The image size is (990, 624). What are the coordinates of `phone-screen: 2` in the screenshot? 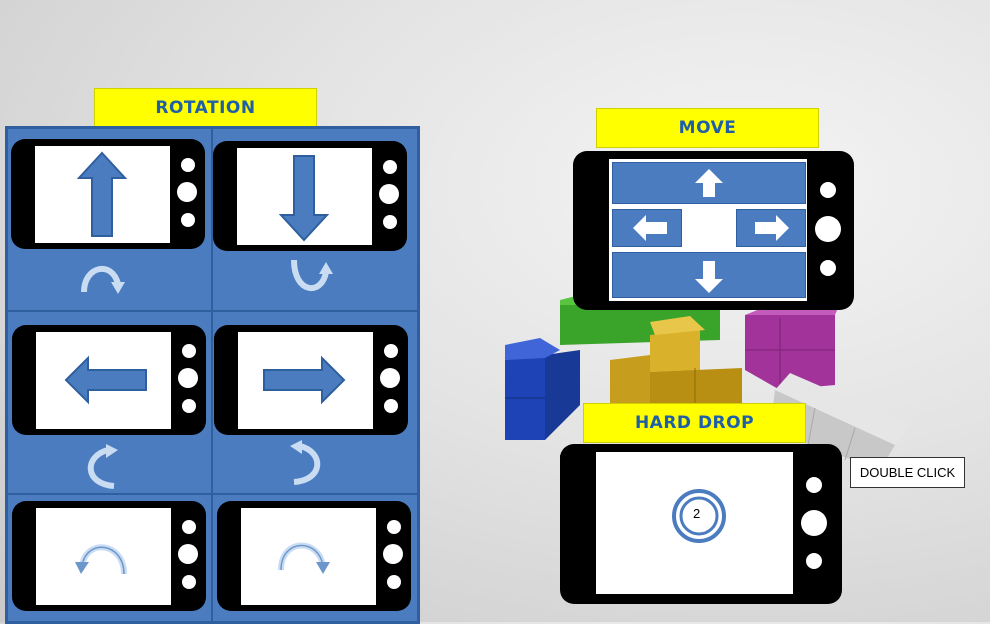 It's located at (694, 523).